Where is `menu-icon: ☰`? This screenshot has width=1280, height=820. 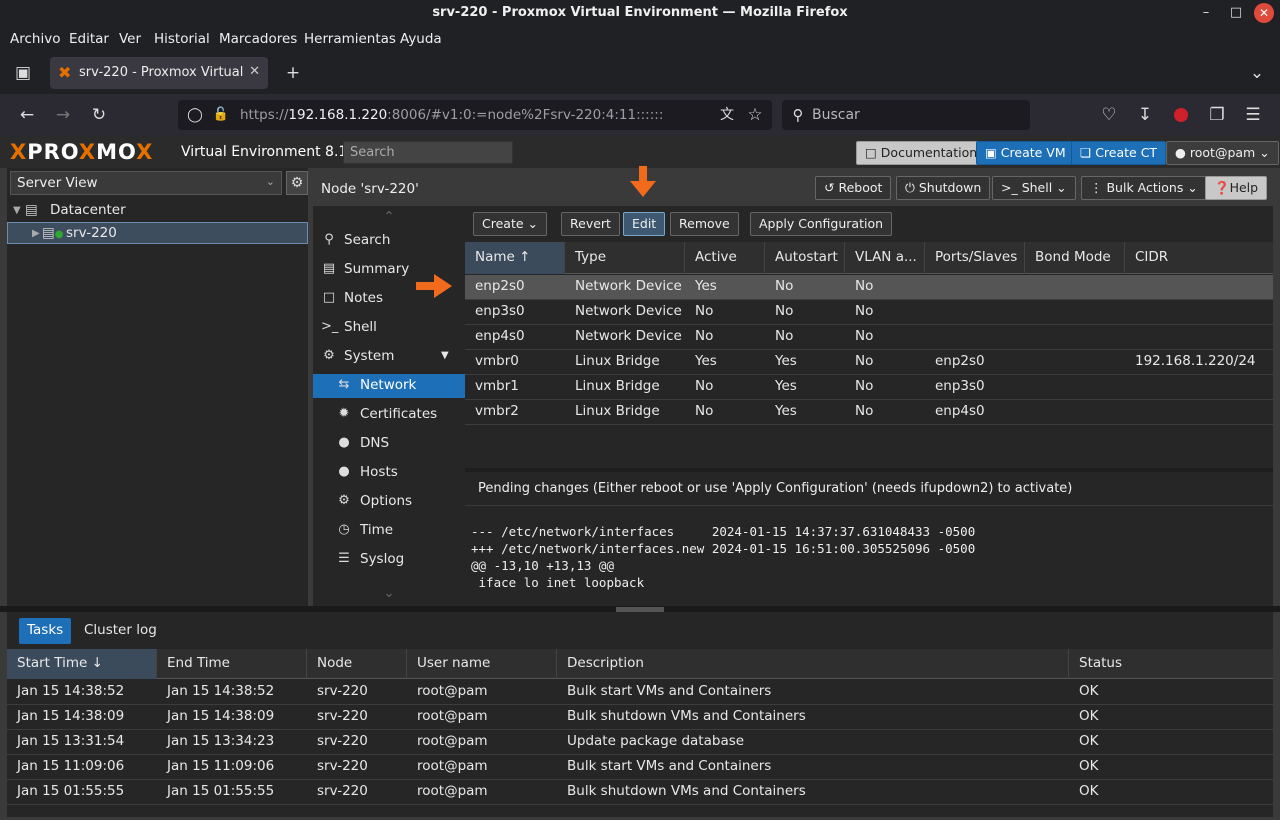
menu-icon: ☰ is located at coordinates (1253, 115).